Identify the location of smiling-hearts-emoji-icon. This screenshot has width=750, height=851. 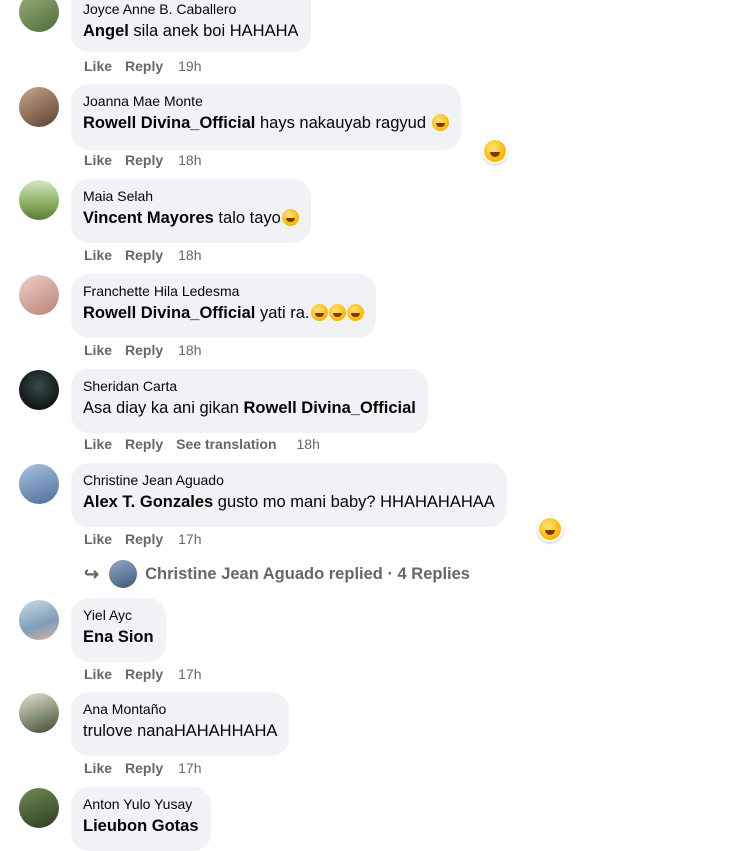
(440, 122).